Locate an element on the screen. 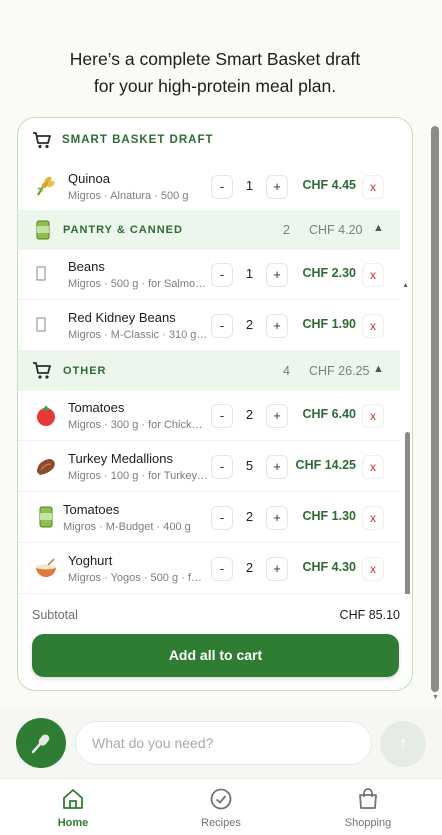 The image size is (442, 835). item-price: CHF 6.40 is located at coordinates (329, 414).